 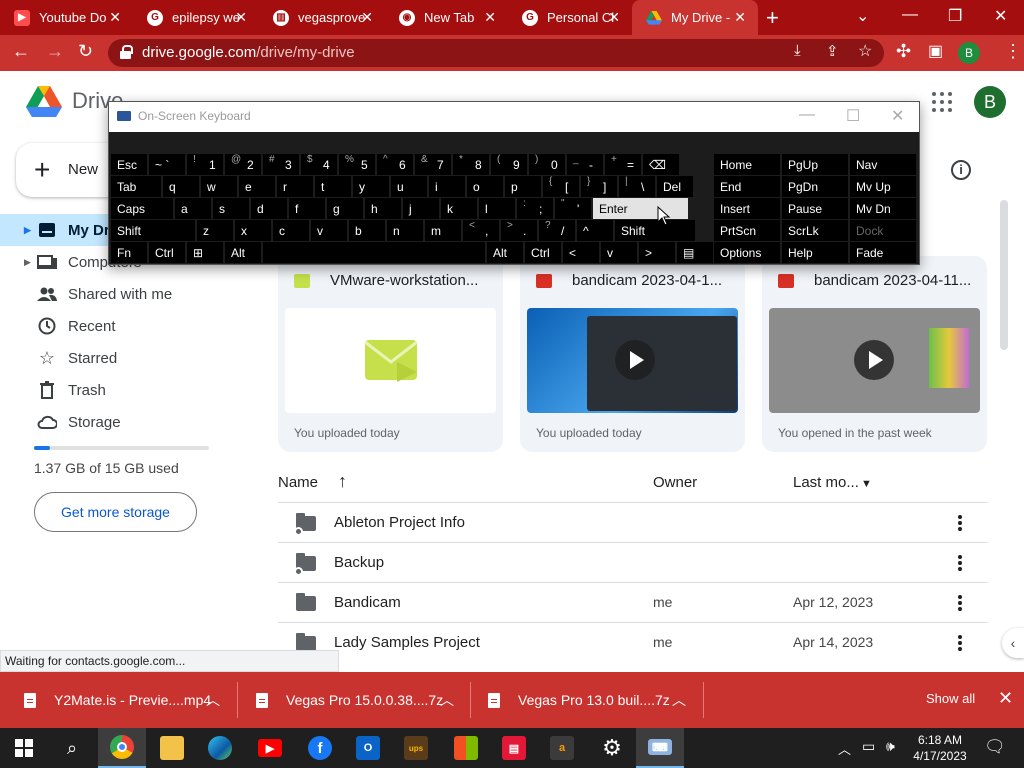 I want to click on key-i: i, so click(x=447, y=186).